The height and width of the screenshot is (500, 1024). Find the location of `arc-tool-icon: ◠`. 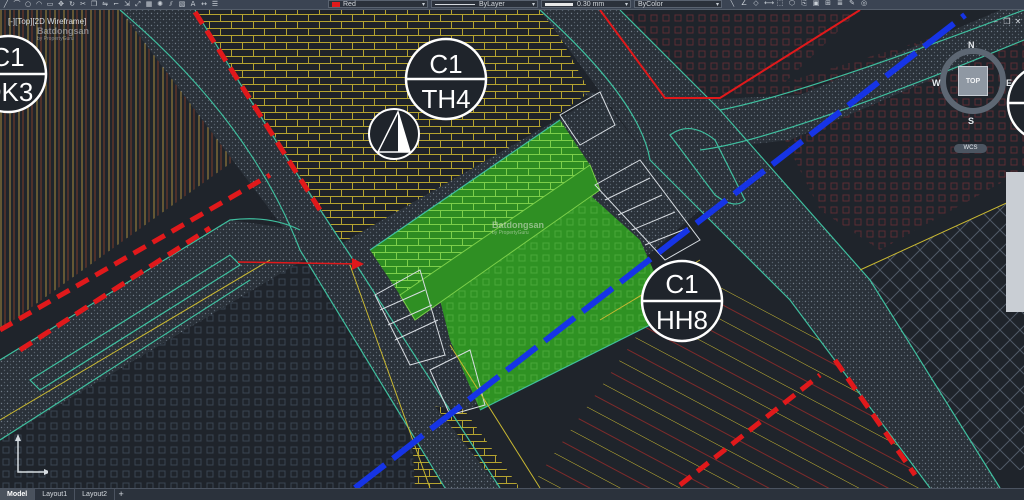

arc-tool-icon: ◠ is located at coordinates (39, 4).